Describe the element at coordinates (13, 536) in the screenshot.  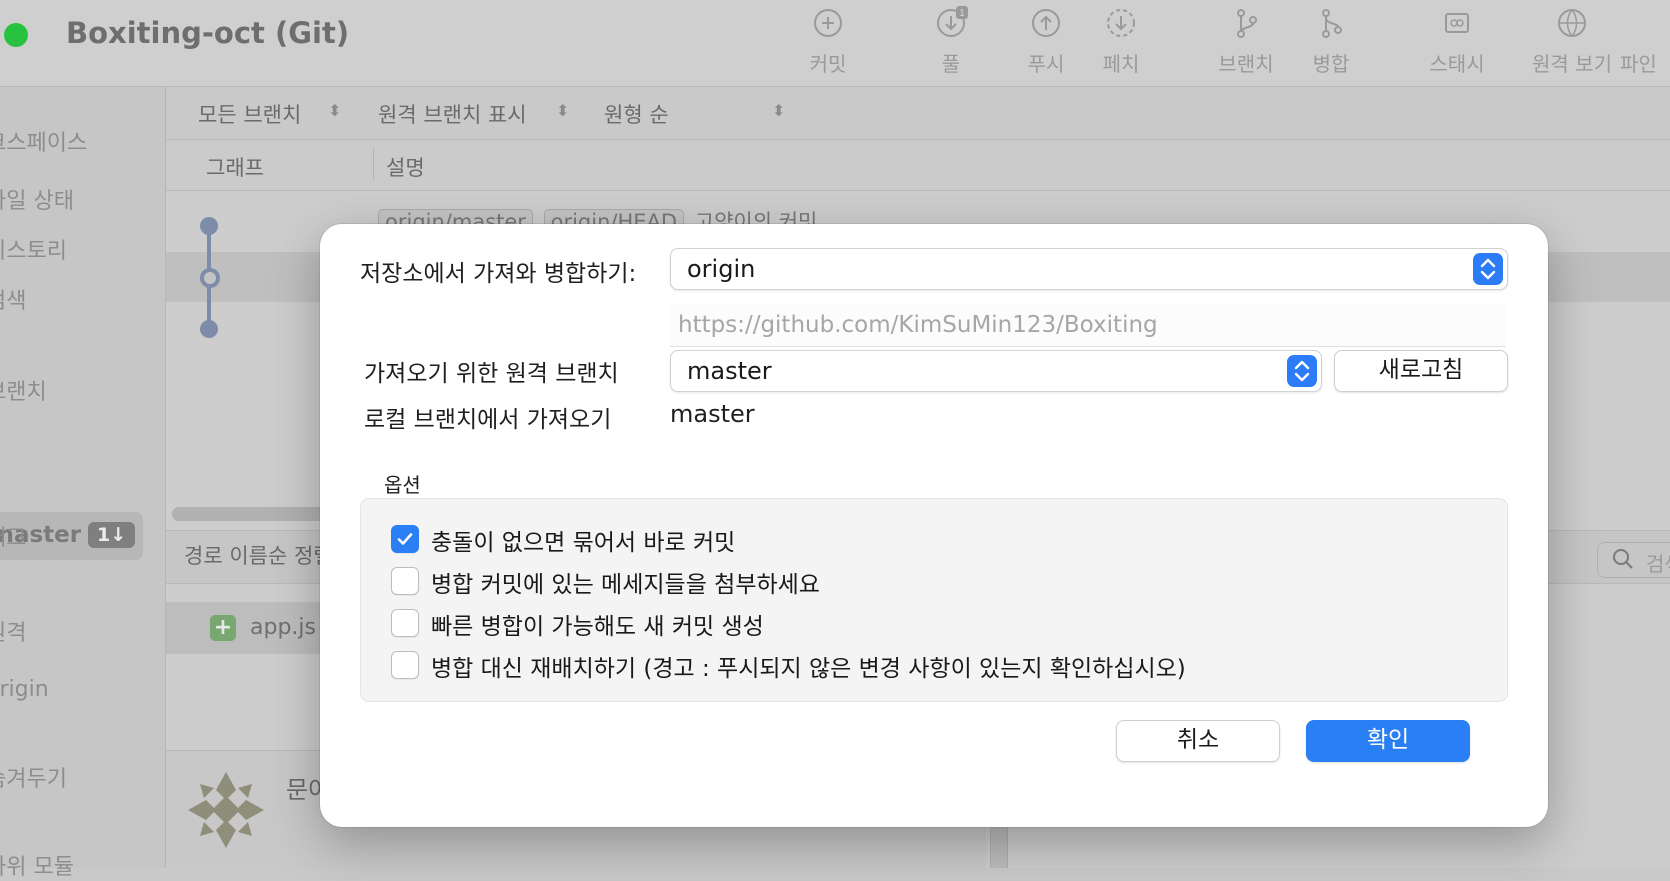
I see `sidebar-section-tags: 태그` at that location.